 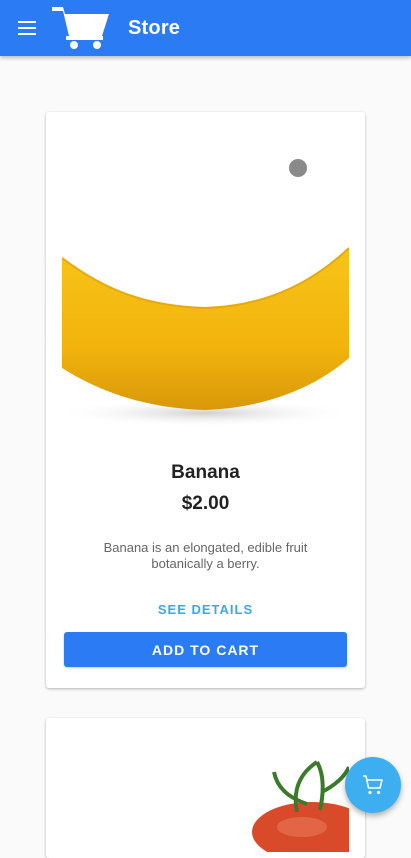 What do you see at coordinates (300, 806) in the screenshot?
I see `tomato-image` at bounding box center [300, 806].